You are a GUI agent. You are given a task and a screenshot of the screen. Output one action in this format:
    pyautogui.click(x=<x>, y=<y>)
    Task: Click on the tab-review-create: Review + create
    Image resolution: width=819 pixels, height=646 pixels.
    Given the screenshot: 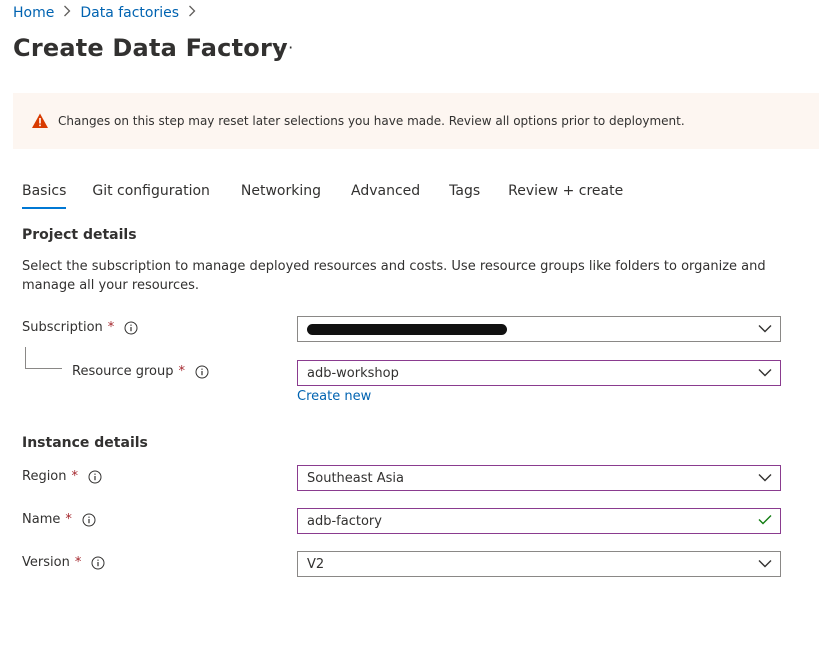 What is the action you would take?
    pyautogui.click(x=565, y=196)
    